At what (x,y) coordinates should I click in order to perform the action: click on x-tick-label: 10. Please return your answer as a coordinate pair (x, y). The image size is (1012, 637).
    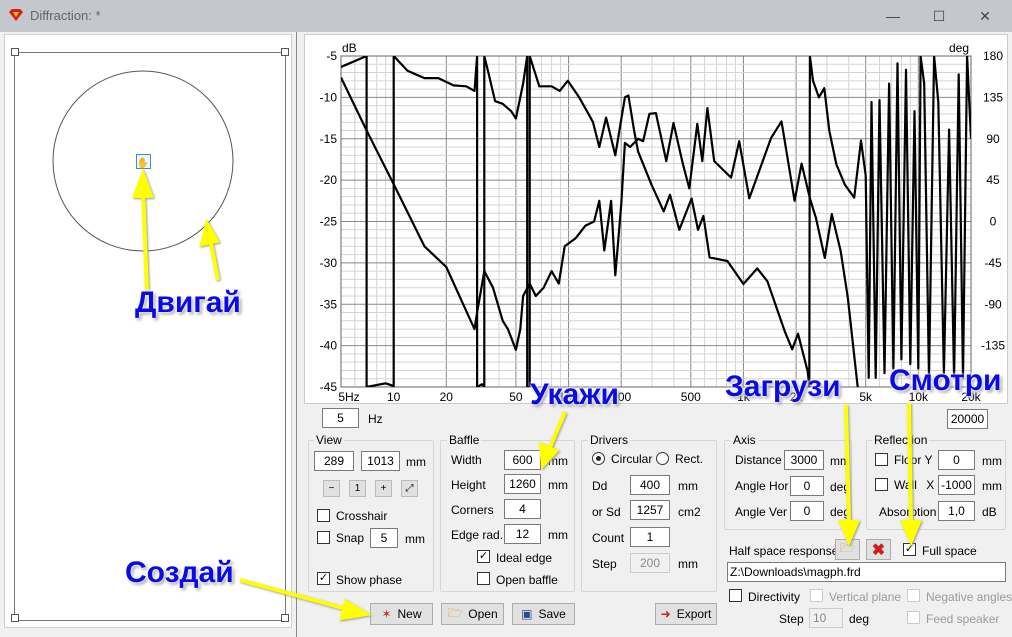
    Looking at the image, I should click on (394, 397).